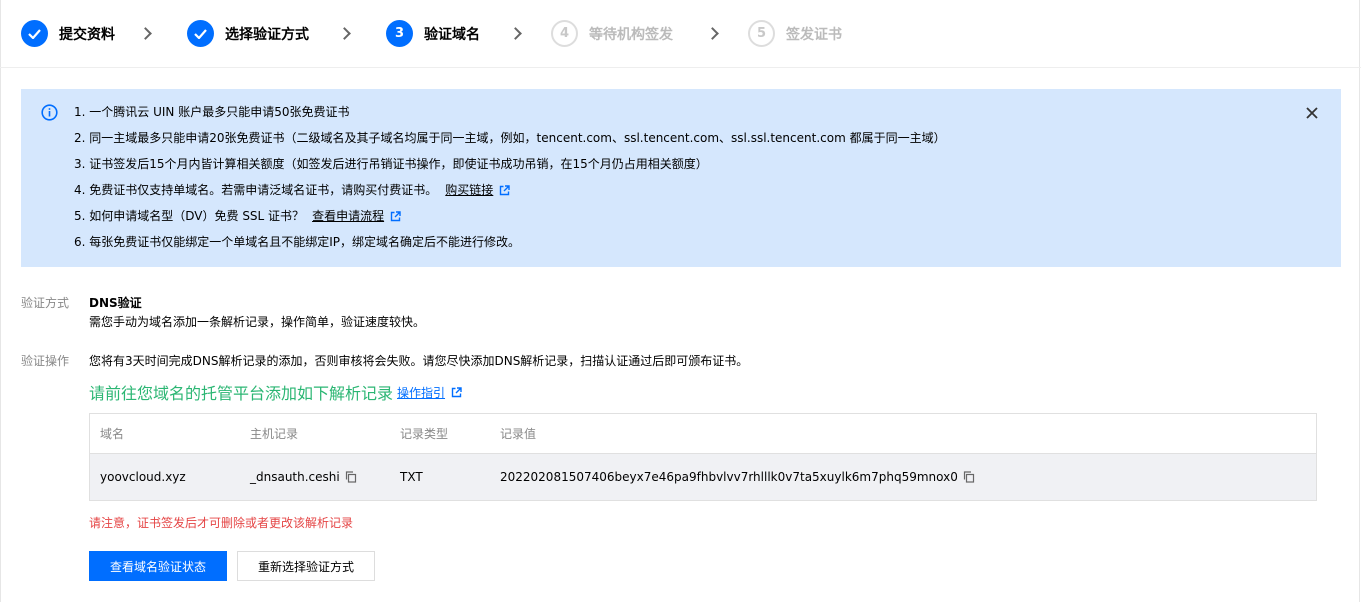  I want to click on method-description: 需您手动为域名添加一条解析记录，操作简单，验证速度较快。, so click(257, 322).